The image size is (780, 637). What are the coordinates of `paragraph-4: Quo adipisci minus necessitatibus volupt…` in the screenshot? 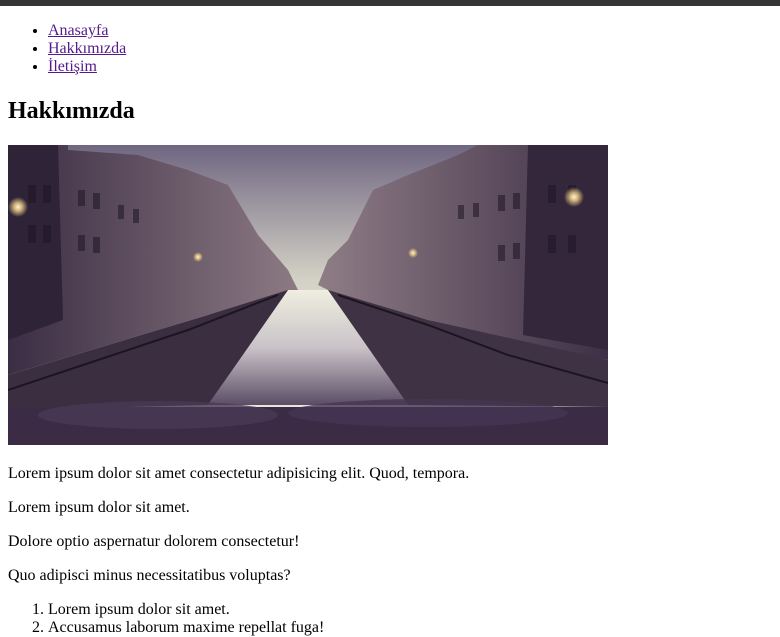 It's located at (149, 575).